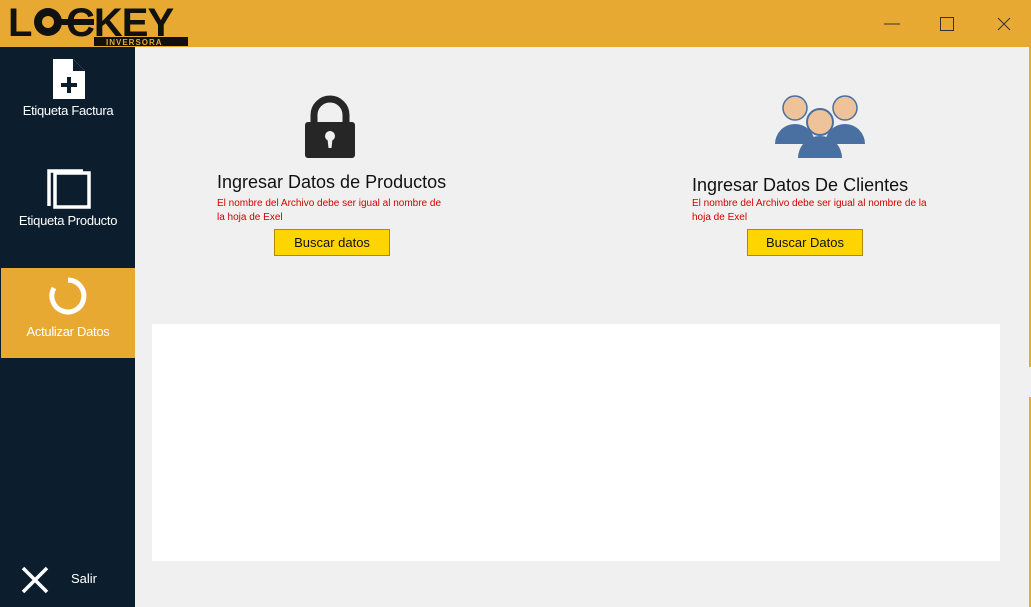  Describe the element at coordinates (332, 242) in the screenshot. I see `buscar-datos-productos-button: Buscar datos` at that location.